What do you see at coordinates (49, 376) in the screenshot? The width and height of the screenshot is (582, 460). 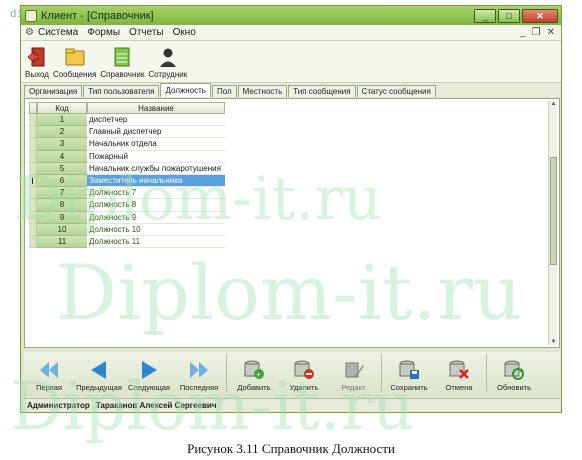 I see `first-button: Первая` at bounding box center [49, 376].